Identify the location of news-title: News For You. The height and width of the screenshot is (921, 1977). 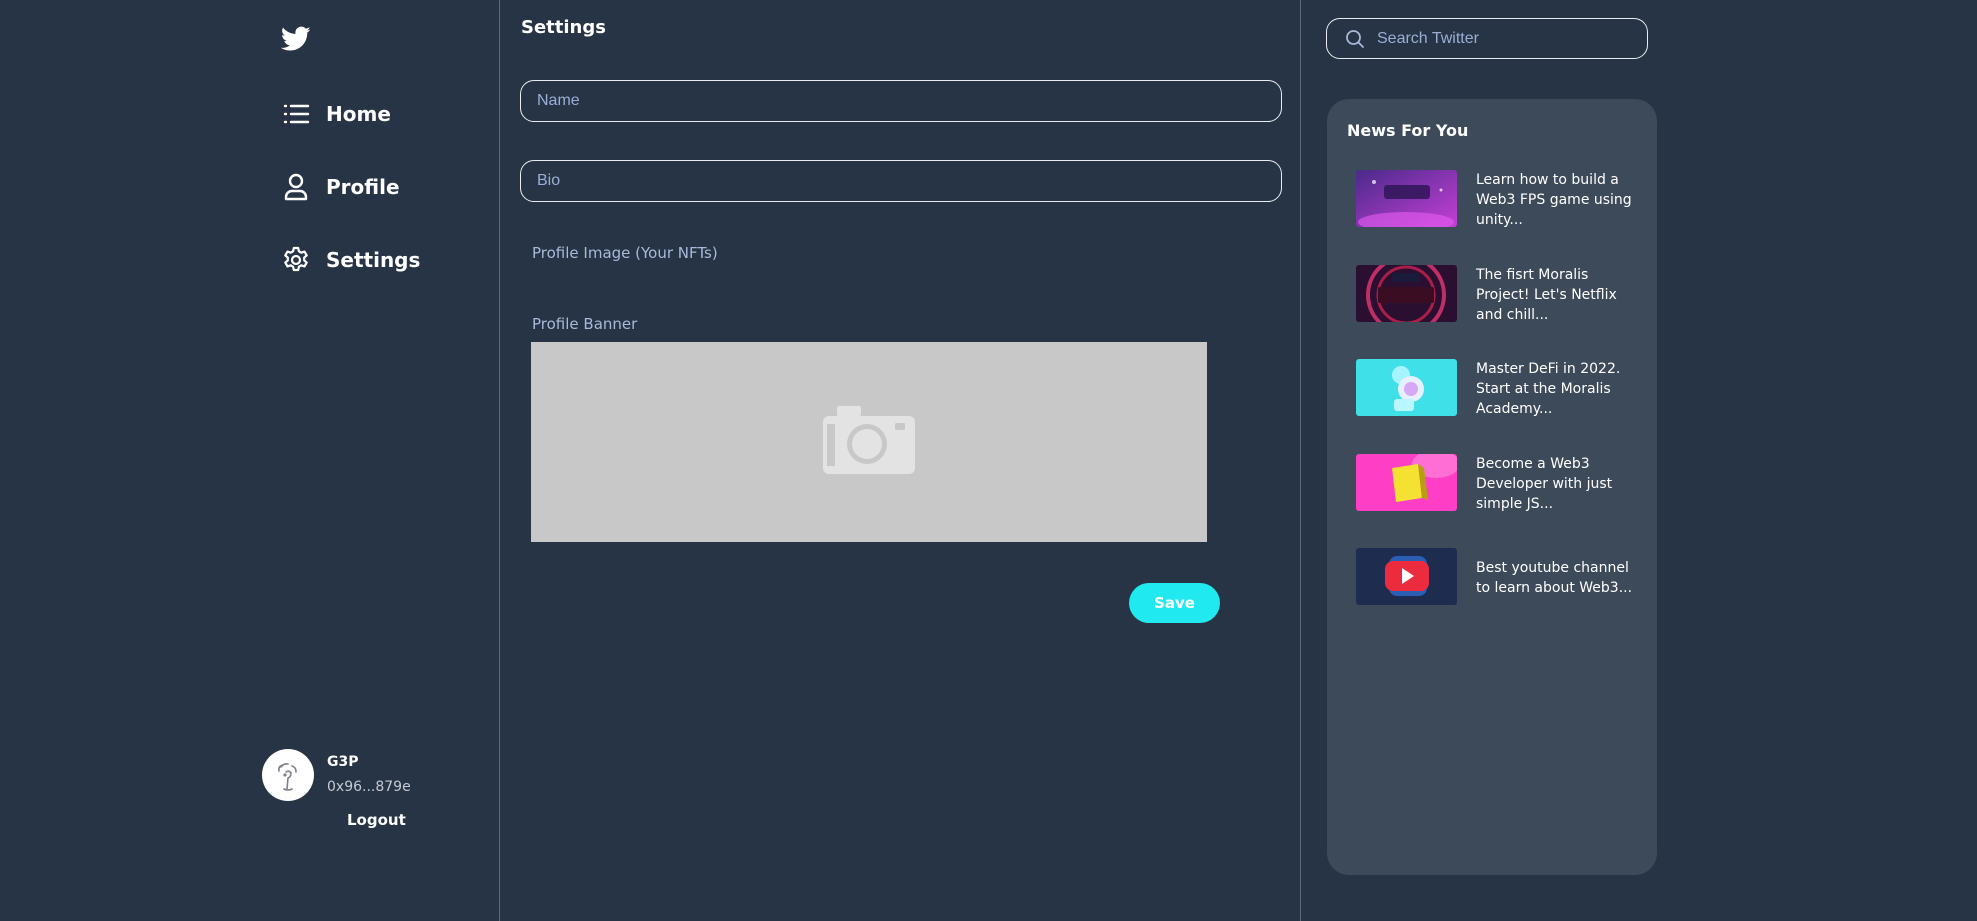
(1408, 130).